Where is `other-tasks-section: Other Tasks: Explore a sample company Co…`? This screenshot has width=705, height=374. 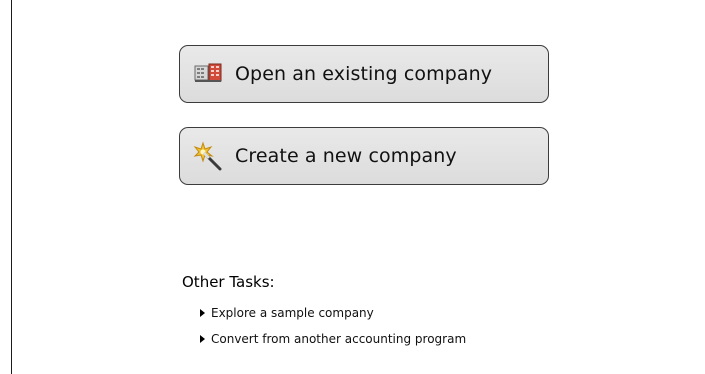
other-tasks-section: Other Tasks: Explore a sample company Co… is located at coordinates (392, 312).